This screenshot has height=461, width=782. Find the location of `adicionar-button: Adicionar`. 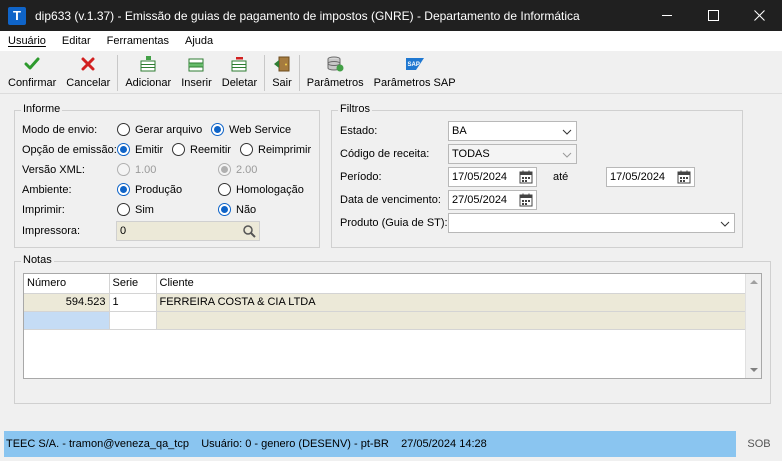

adicionar-button: Adicionar is located at coordinates (148, 72).